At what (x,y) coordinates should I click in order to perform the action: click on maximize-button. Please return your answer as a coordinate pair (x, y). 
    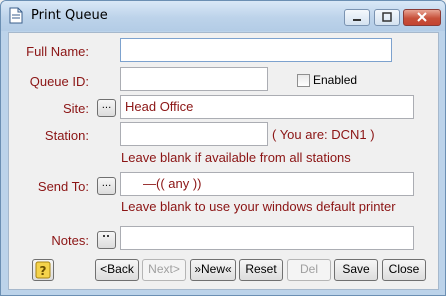
    Looking at the image, I should click on (387, 17).